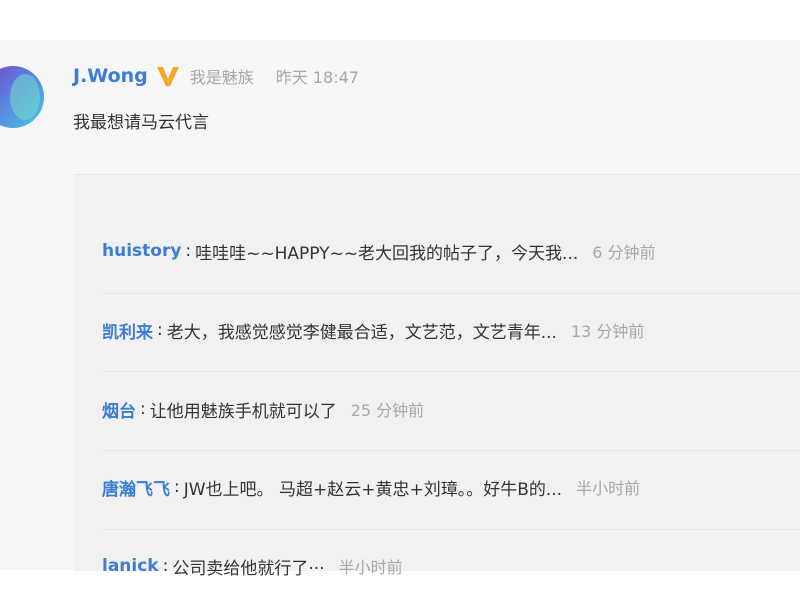 This screenshot has height=600, width=800. What do you see at coordinates (387, 410) in the screenshot?
I see `reply-time: 25 分钟前` at bounding box center [387, 410].